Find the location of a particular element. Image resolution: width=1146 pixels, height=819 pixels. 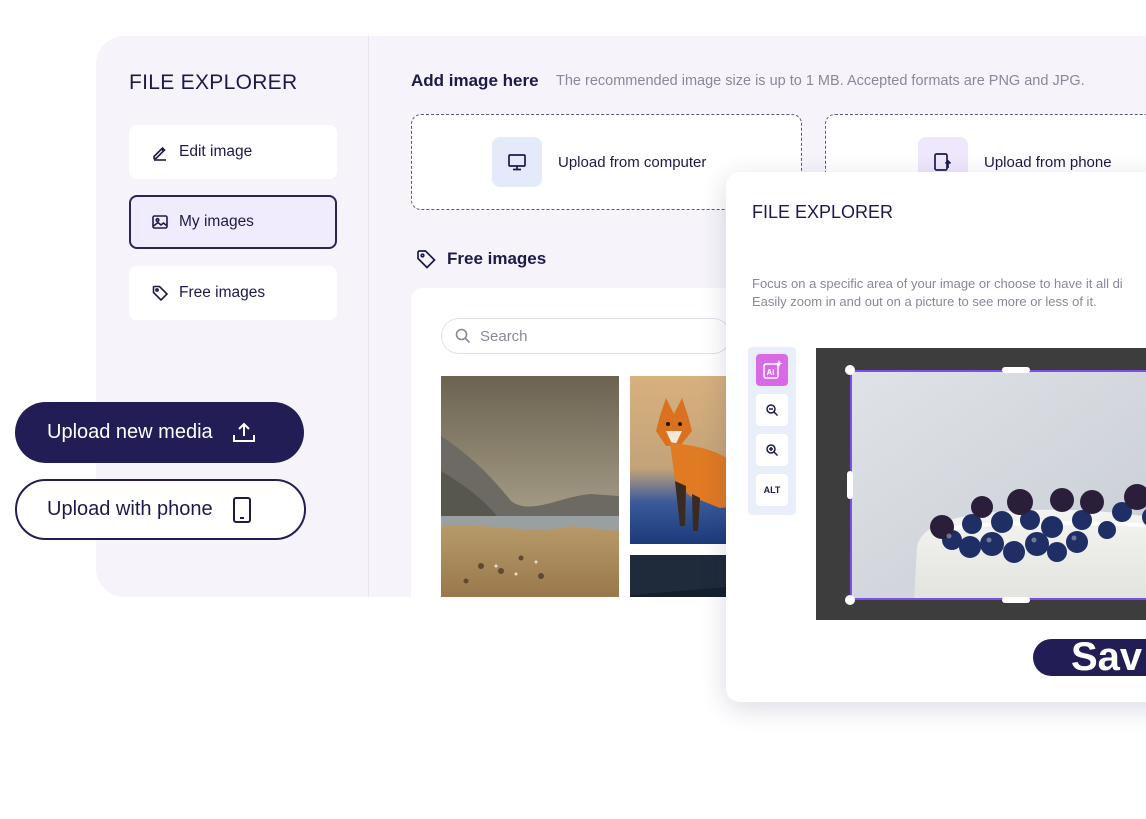

zoom-in-button is located at coordinates (772, 450).